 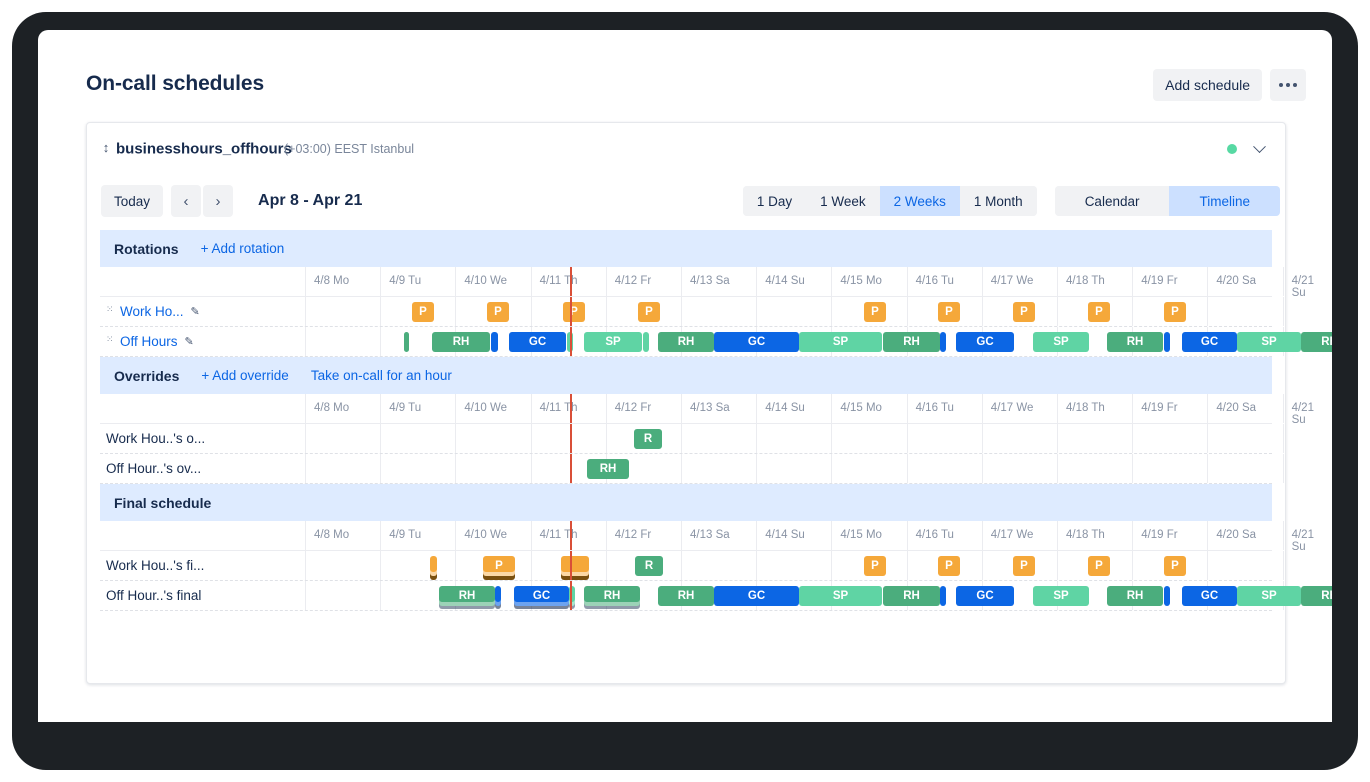 I want to click on timeline-row-label: ⁙ Work Ho... ✎, so click(x=150, y=311).